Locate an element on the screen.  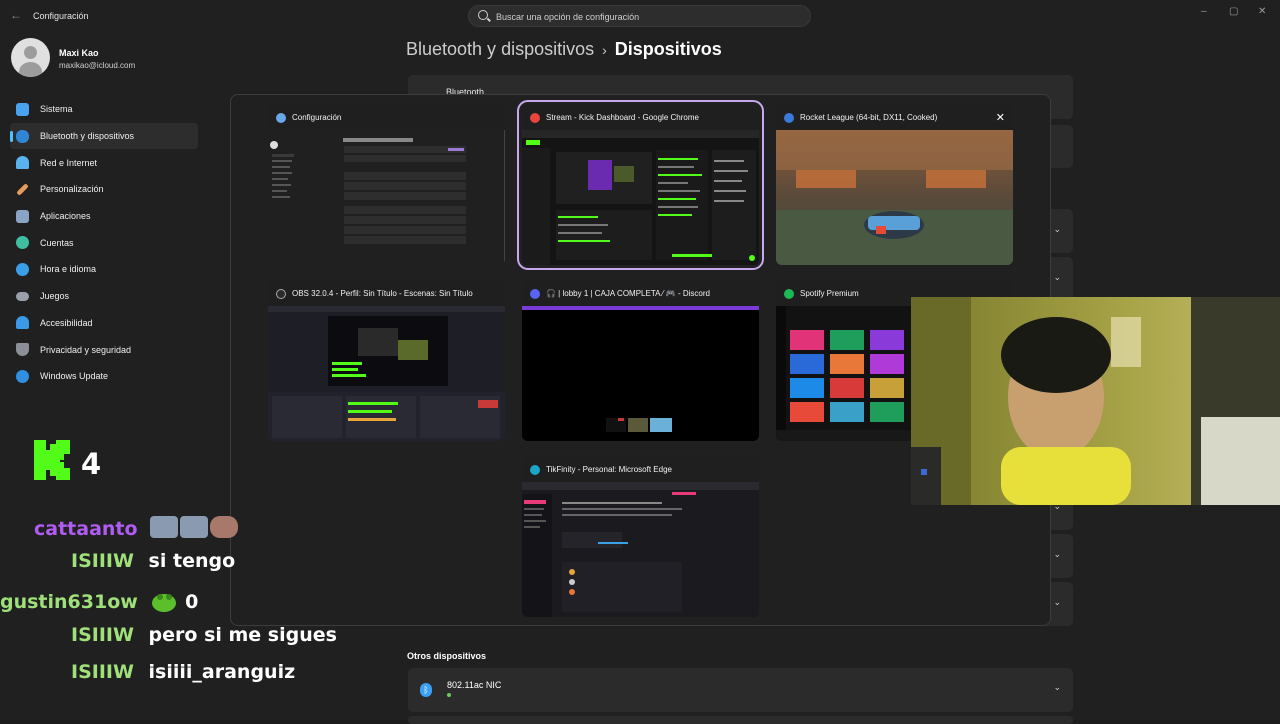
tikfinity-preview-graphic is located at coordinates (640, 549).